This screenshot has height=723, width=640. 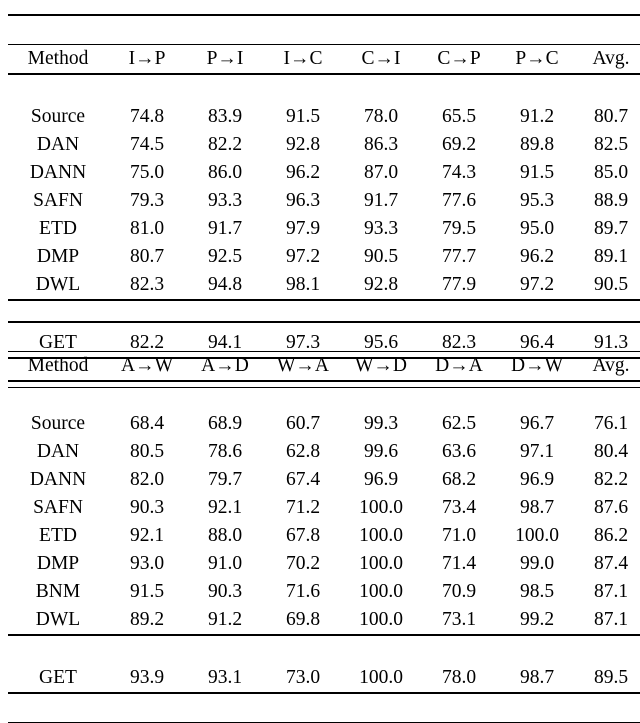 I want to click on table-row: DWL 89.2 91.2 69.8 100.0 73.1 99.2 87.1, so click(x=324, y=620).